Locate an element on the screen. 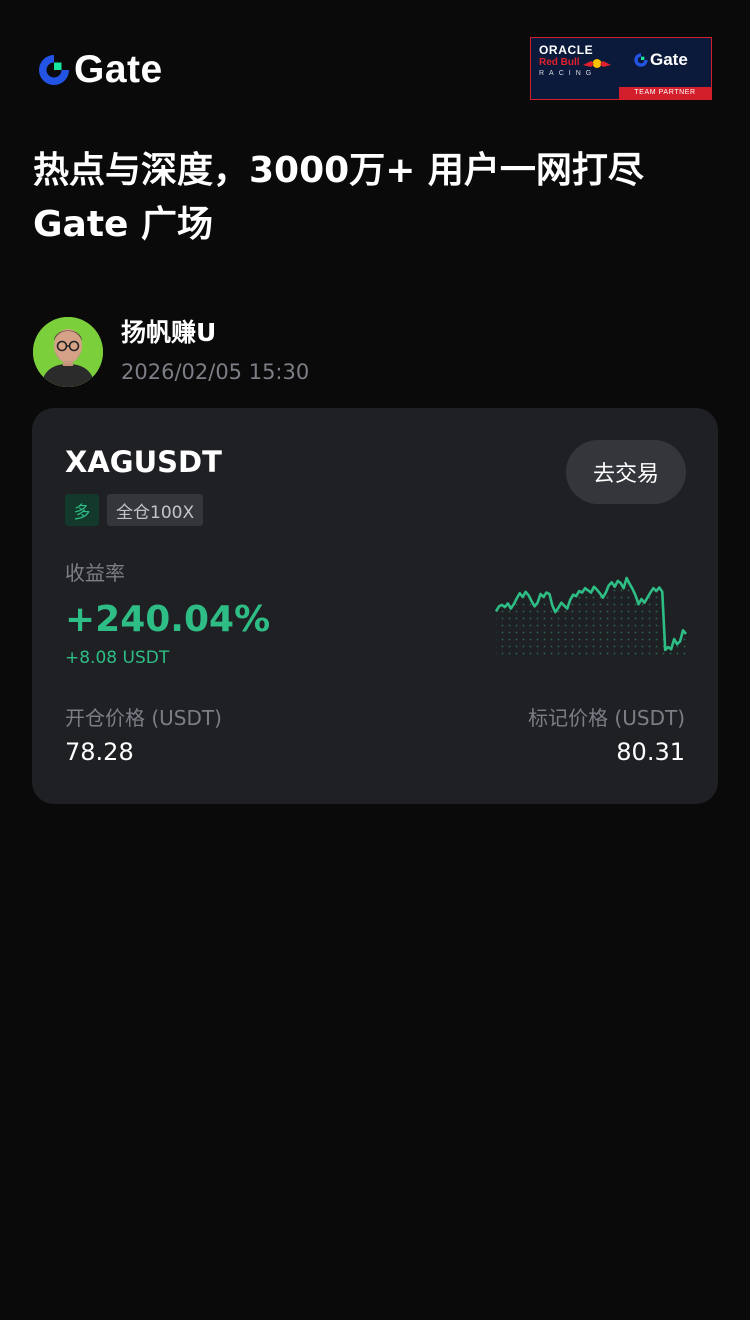  roi-label: 收益率 is located at coordinates (95, 573).